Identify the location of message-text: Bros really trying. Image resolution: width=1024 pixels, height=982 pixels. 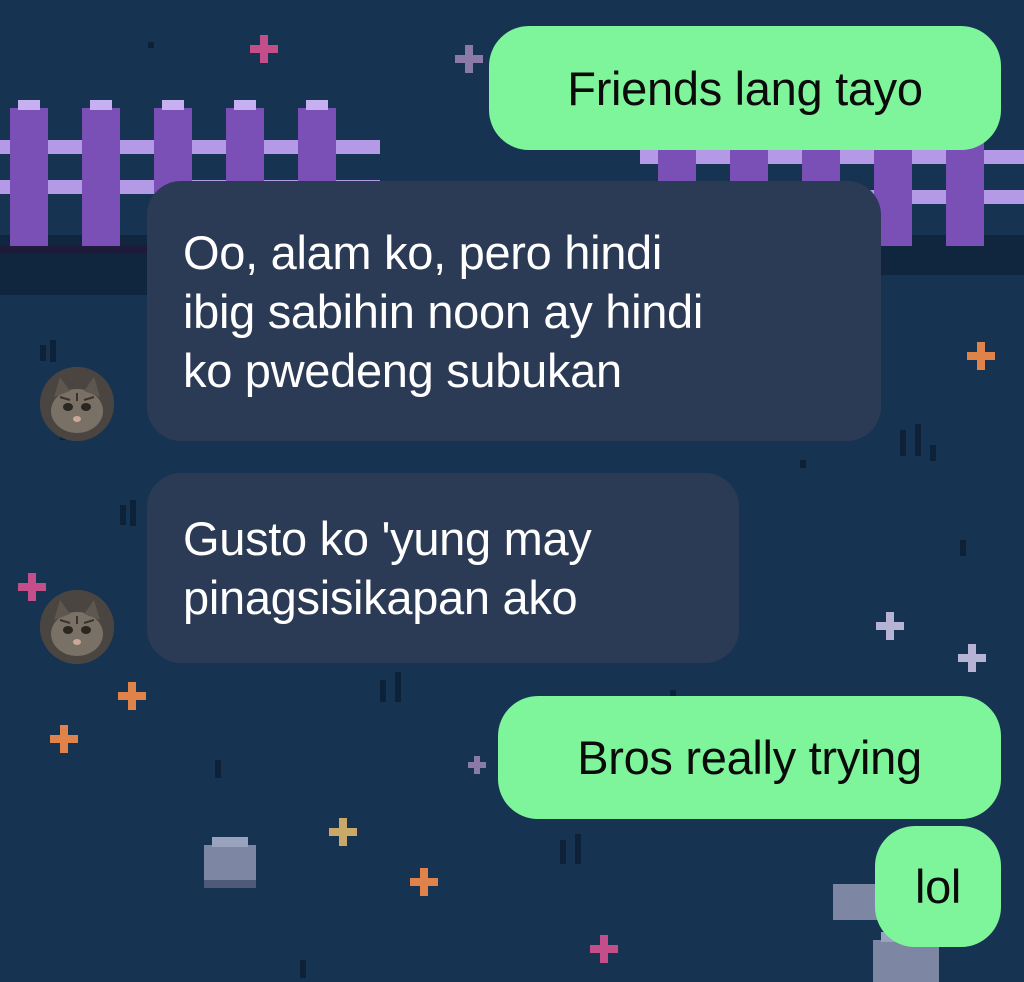
(749, 757).